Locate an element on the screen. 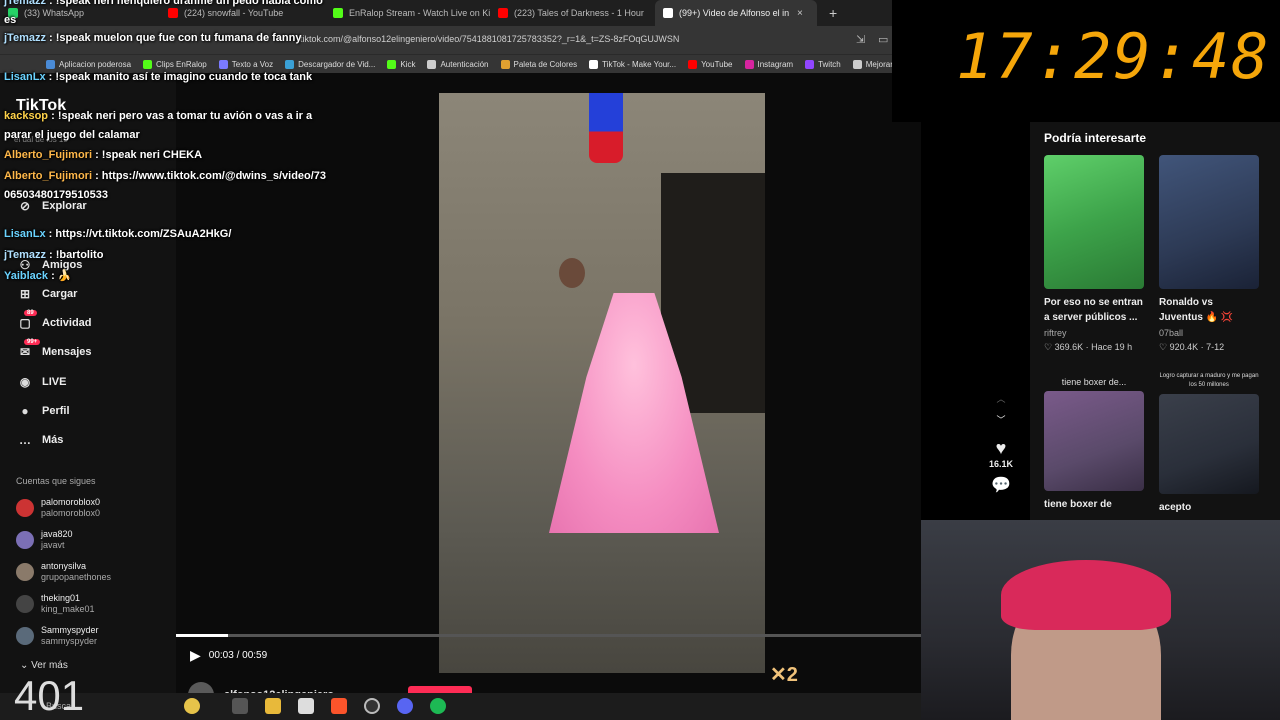 The image size is (1280, 720). discord-icon is located at coordinates (405, 706).